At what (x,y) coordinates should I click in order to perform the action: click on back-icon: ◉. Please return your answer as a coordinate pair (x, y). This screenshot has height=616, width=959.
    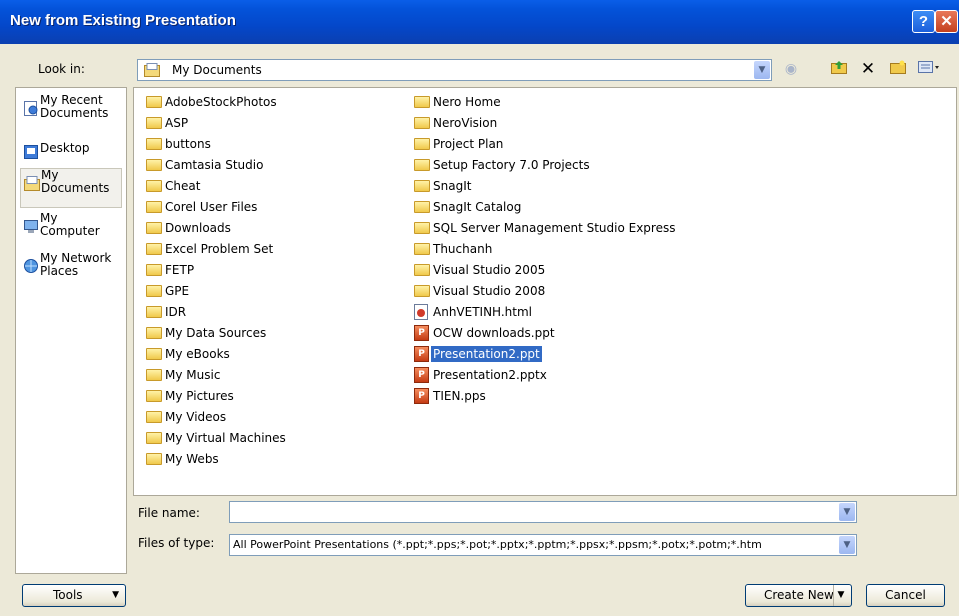
    Looking at the image, I should click on (791, 69).